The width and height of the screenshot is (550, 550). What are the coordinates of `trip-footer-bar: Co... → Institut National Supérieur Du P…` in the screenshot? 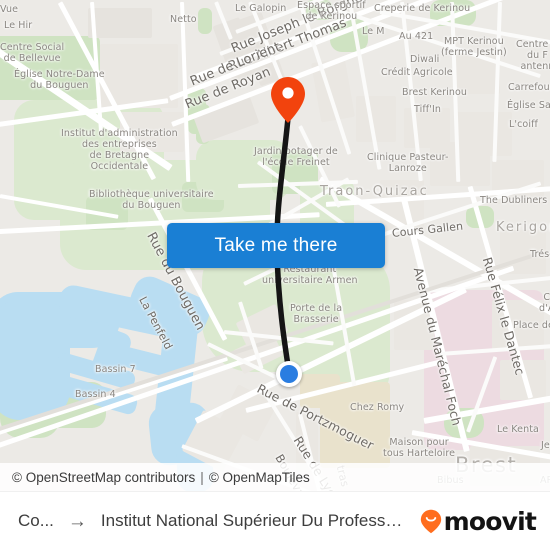 It's located at (275, 520).